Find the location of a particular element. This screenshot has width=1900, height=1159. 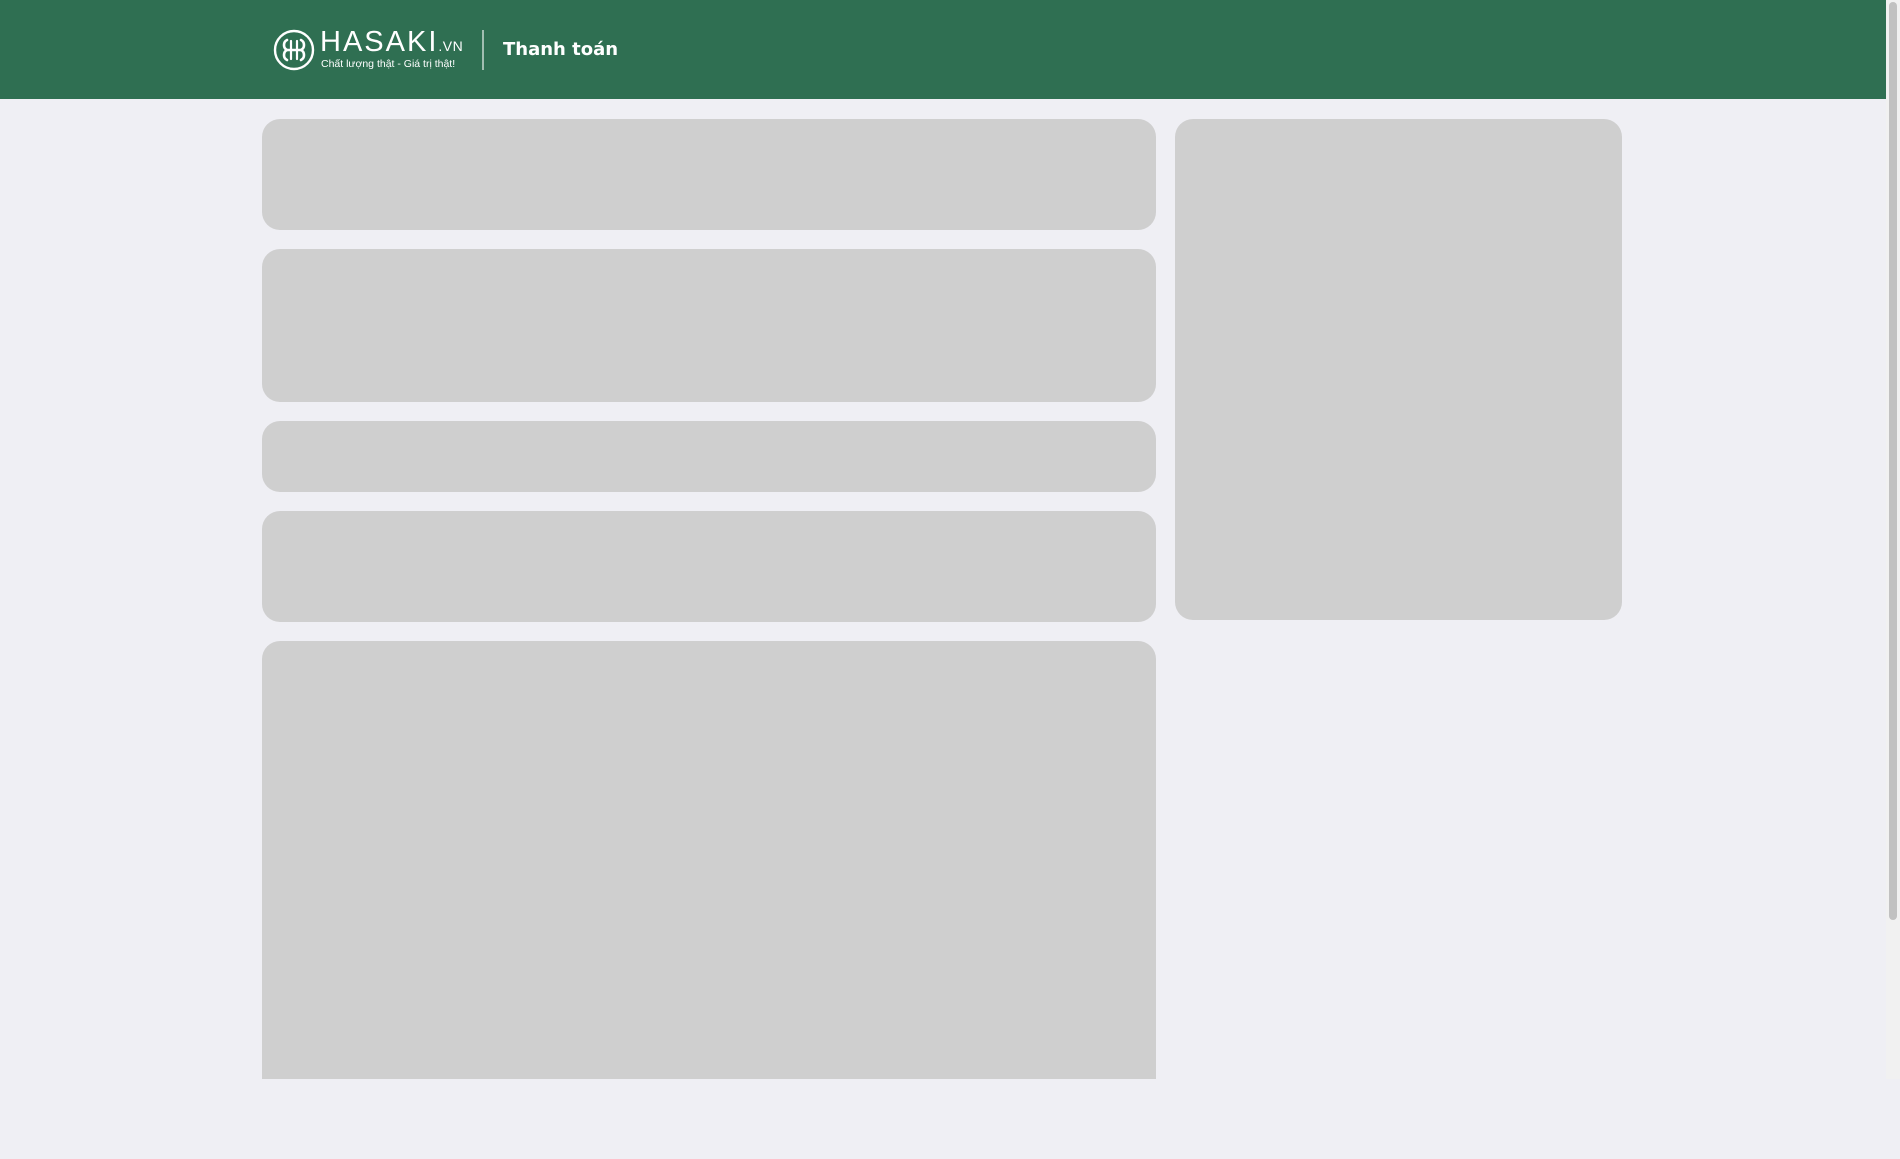

hasaki-logo-icon is located at coordinates (294, 50).